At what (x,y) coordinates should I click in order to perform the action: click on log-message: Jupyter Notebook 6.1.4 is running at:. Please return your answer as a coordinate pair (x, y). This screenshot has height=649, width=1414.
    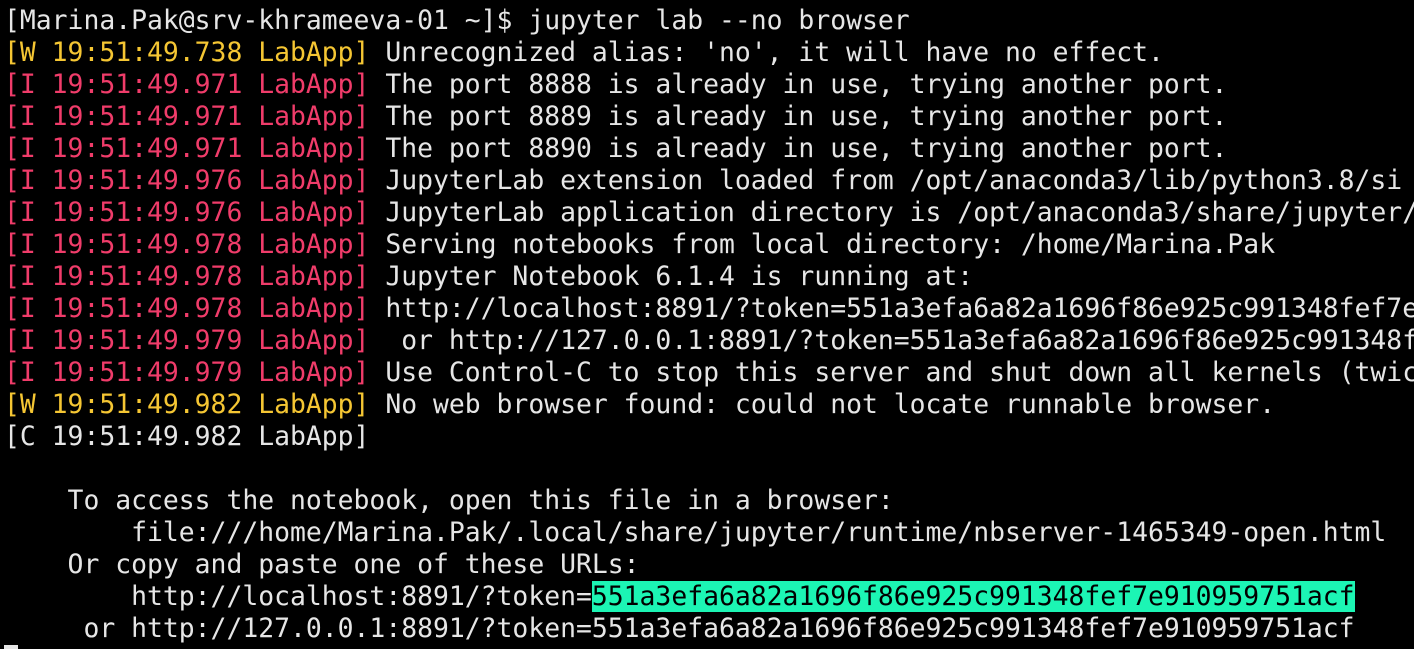
    Looking at the image, I should click on (671, 276).